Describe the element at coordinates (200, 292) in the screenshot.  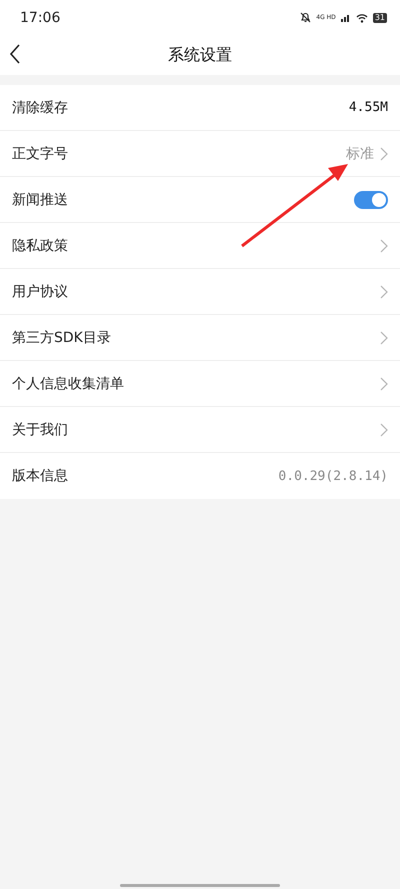
I see `settings-row: 用户协议` at that location.